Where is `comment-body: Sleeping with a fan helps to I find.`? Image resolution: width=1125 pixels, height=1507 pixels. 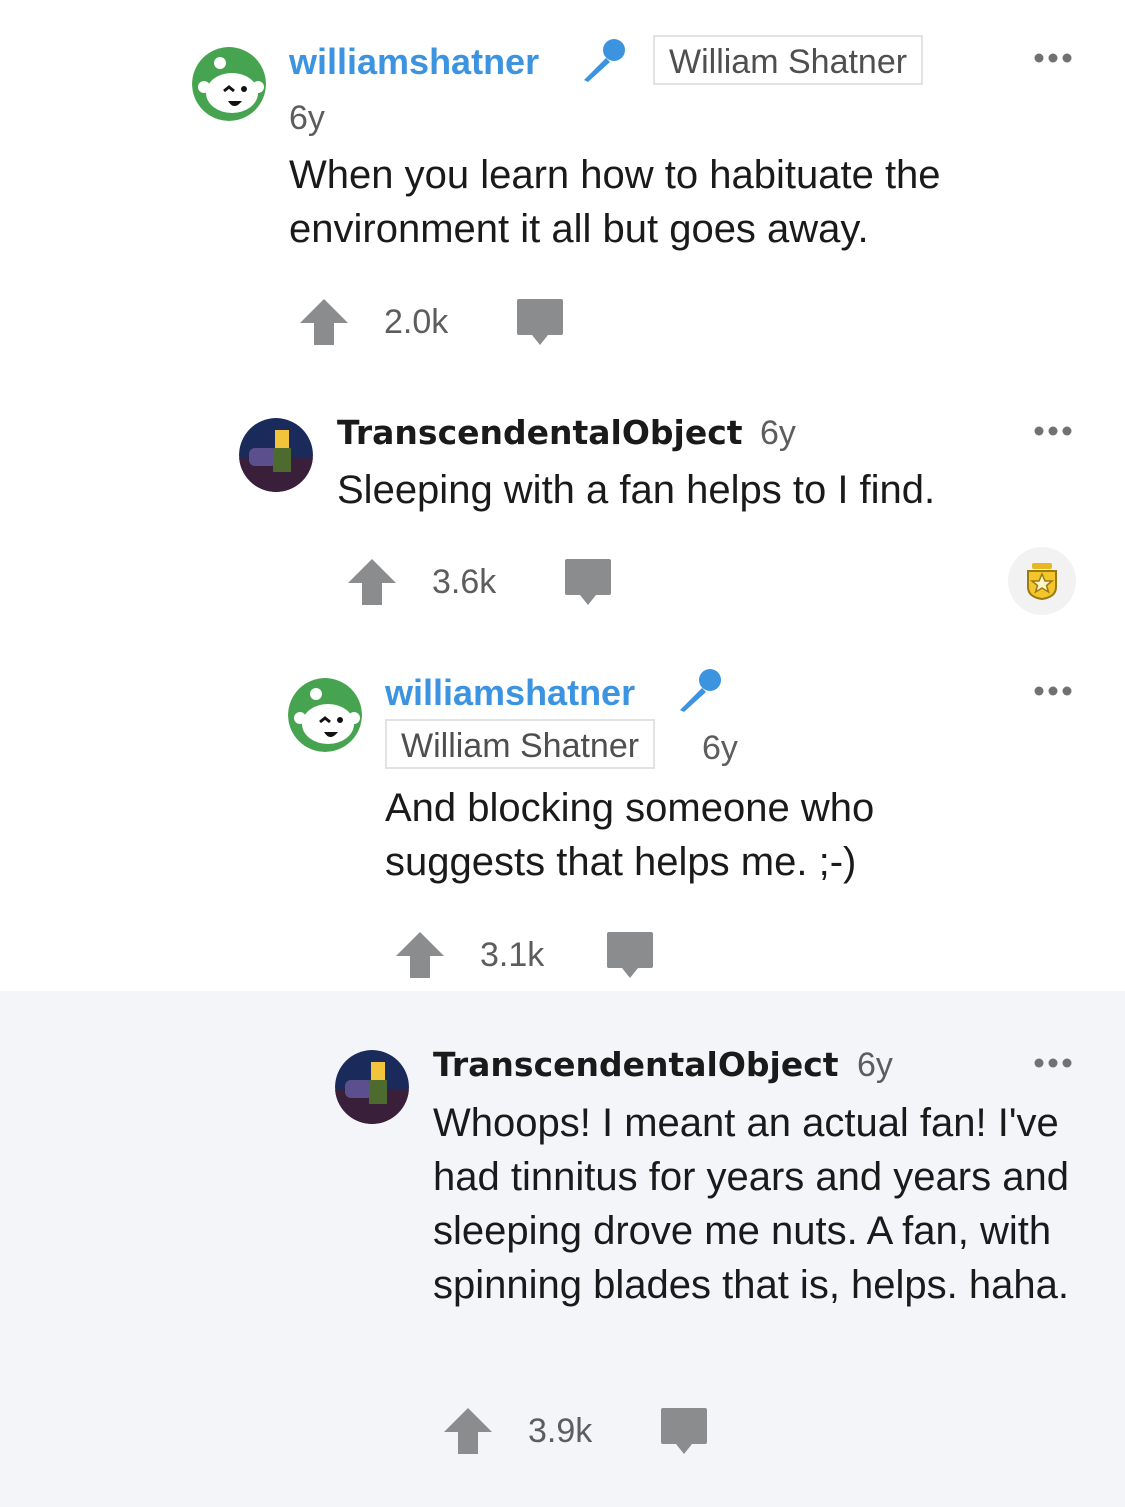 comment-body: Sleeping with a fan helps to I find. is located at coordinates (636, 490).